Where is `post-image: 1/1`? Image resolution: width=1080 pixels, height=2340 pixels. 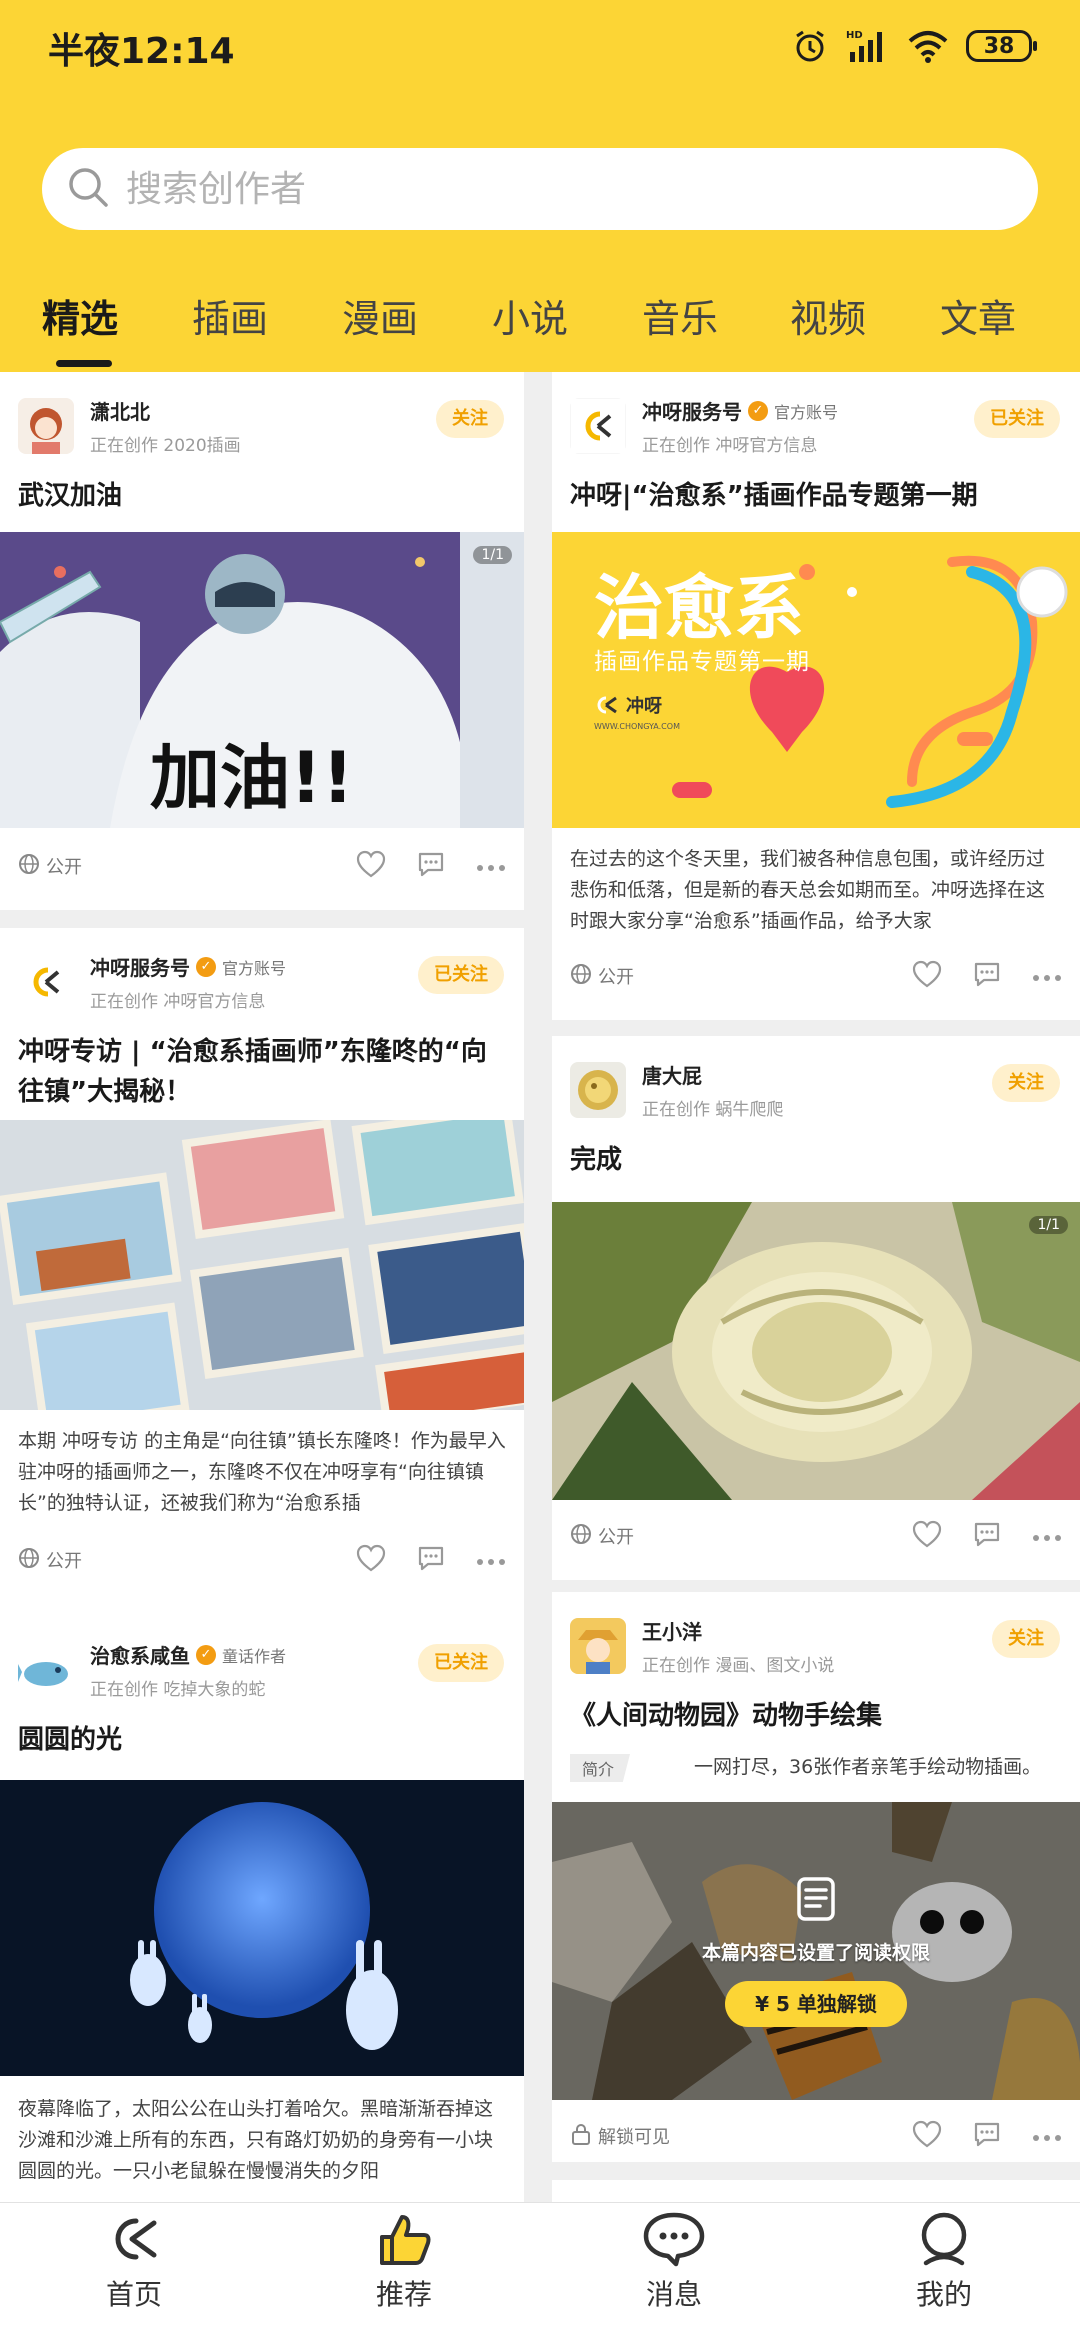 post-image: 1/1 is located at coordinates (816, 1351).